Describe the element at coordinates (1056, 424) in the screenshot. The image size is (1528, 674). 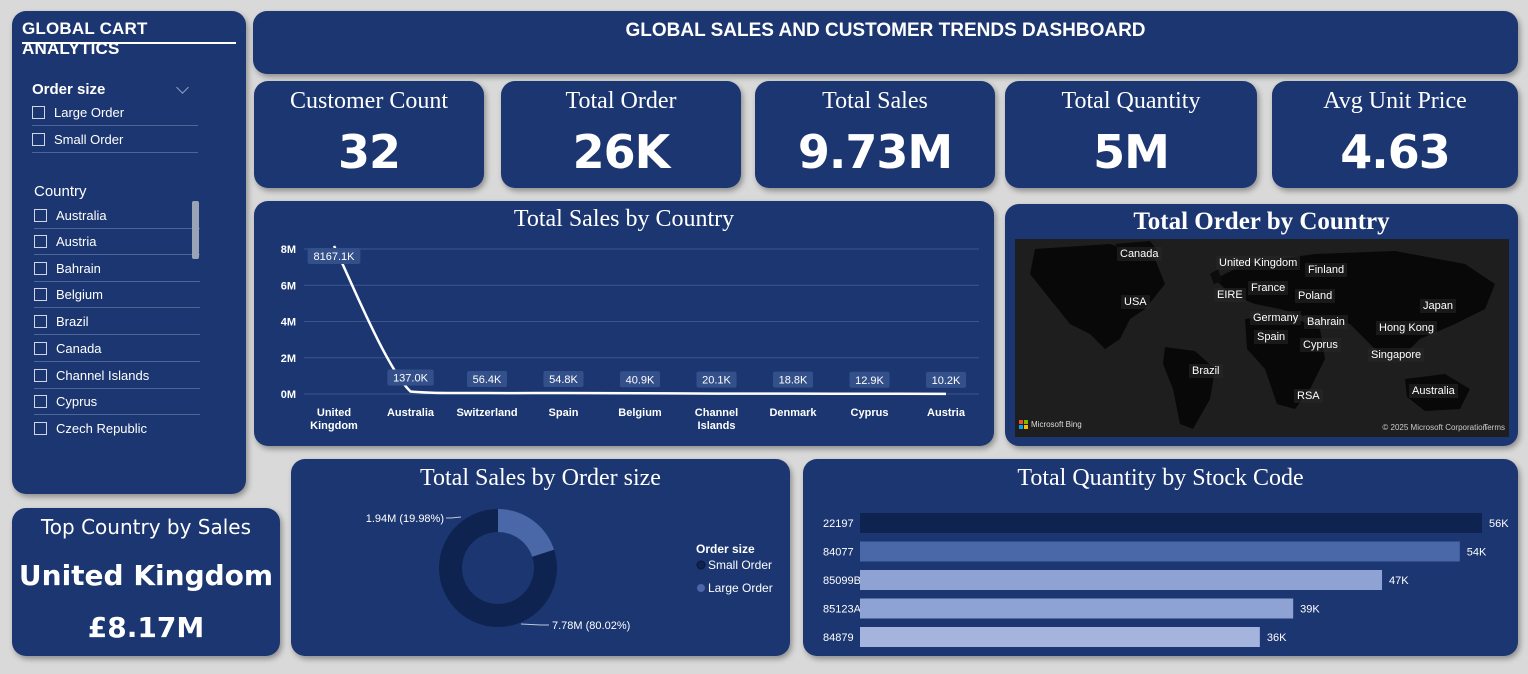
I see `map-provider: Microsoft Bing` at that location.